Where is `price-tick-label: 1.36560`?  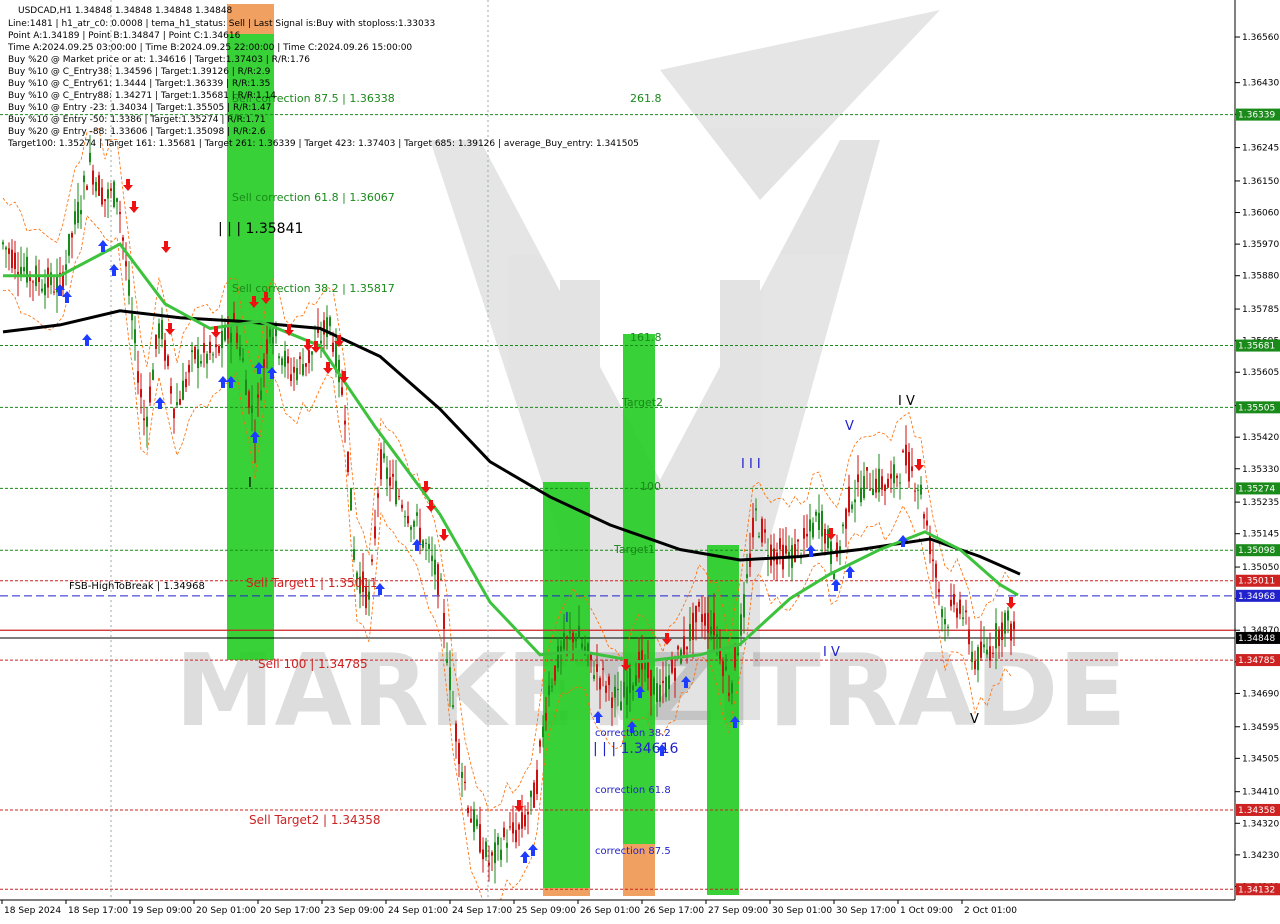 price-tick-label: 1.36560 is located at coordinates (1260, 38).